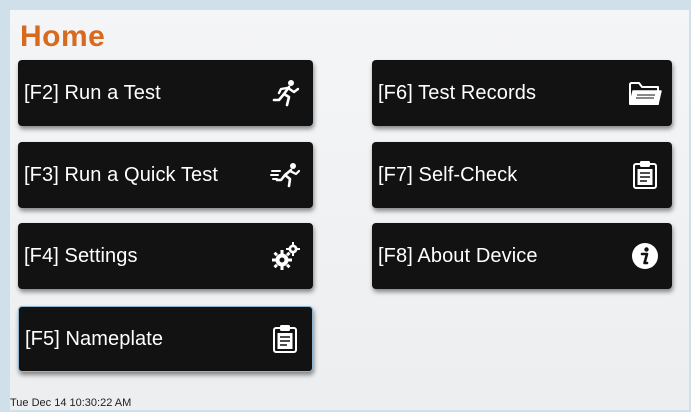 The width and height of the screenshot is (691, 412). I want to click on self-check-button: [F7] Self-Check, so click(522, 175).